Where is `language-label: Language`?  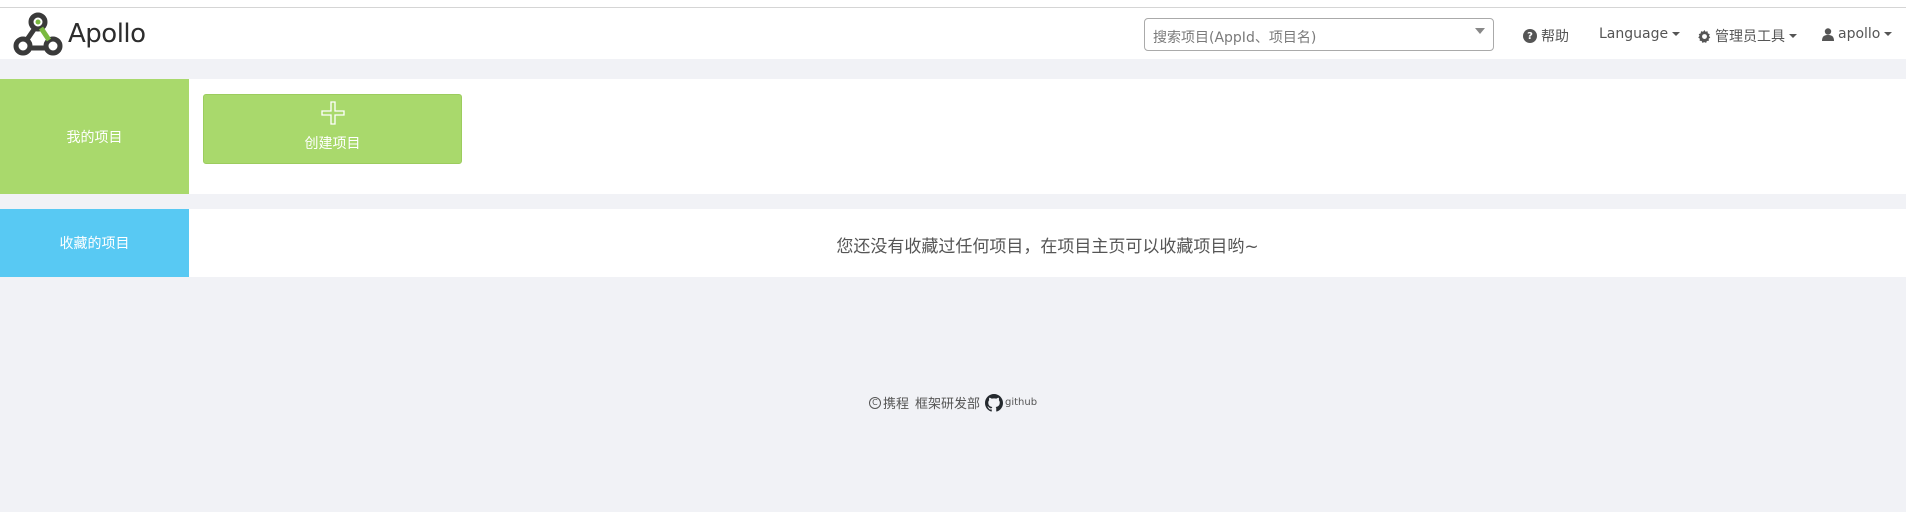 language-label: Language is located at coordinates (1634, 34).